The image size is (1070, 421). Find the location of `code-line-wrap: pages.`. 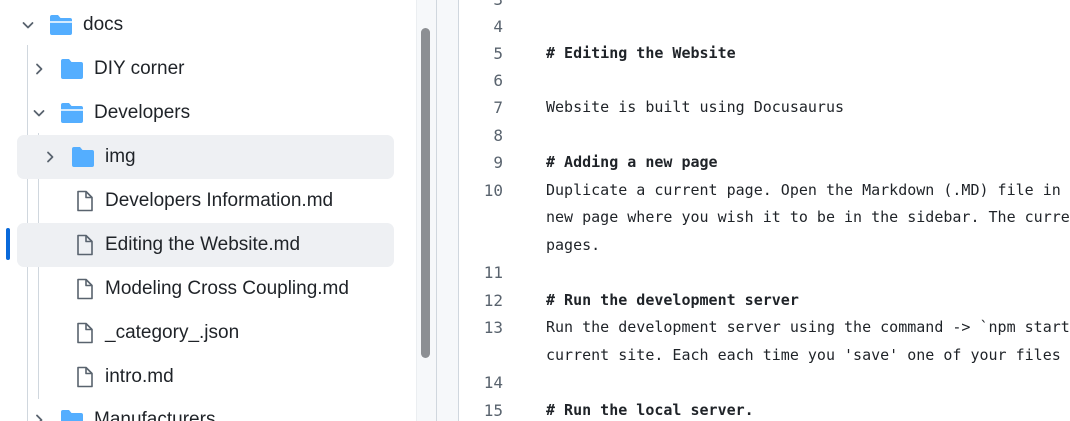

code-line-wrap: pages. is located at coordinates (573, 245).